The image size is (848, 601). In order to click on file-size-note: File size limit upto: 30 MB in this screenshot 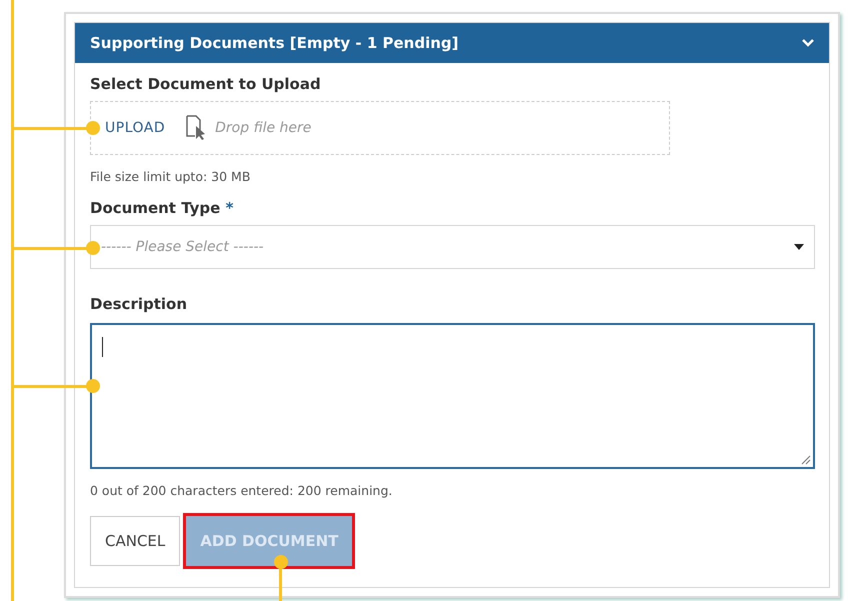, I will do `click(171, 176)`.